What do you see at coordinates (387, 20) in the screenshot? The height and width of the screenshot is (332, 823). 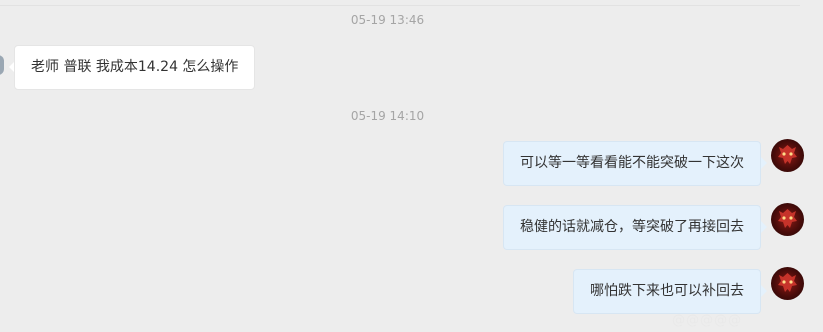 I see `message-timestamp: 05-19 13:46` at bounding box center [387, 20].